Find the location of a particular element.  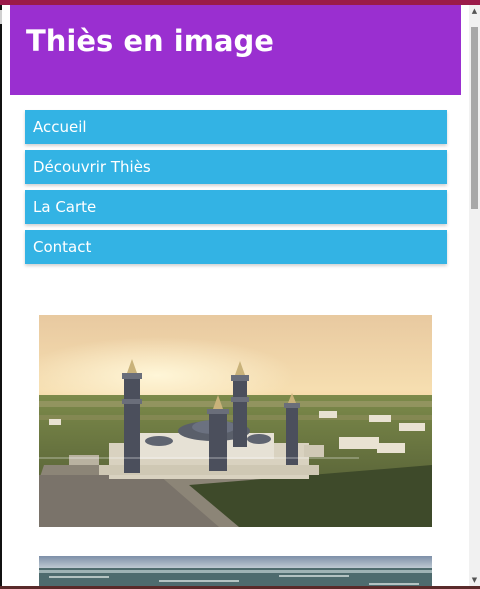

triangle-down-icon: ▼ is located at coordinates (474, 580).